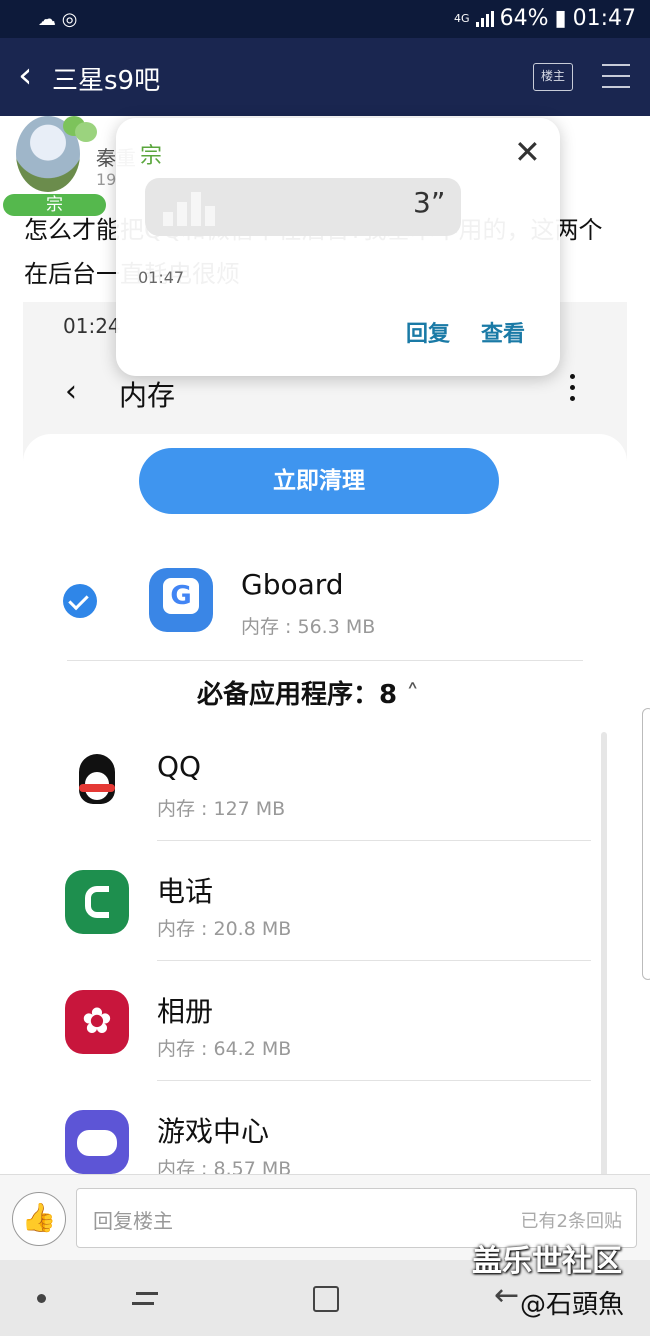 The width and height of the screenshot is (650, 1336). I want to click on reply-count: 已有2条回贴, so click(571, 1221).